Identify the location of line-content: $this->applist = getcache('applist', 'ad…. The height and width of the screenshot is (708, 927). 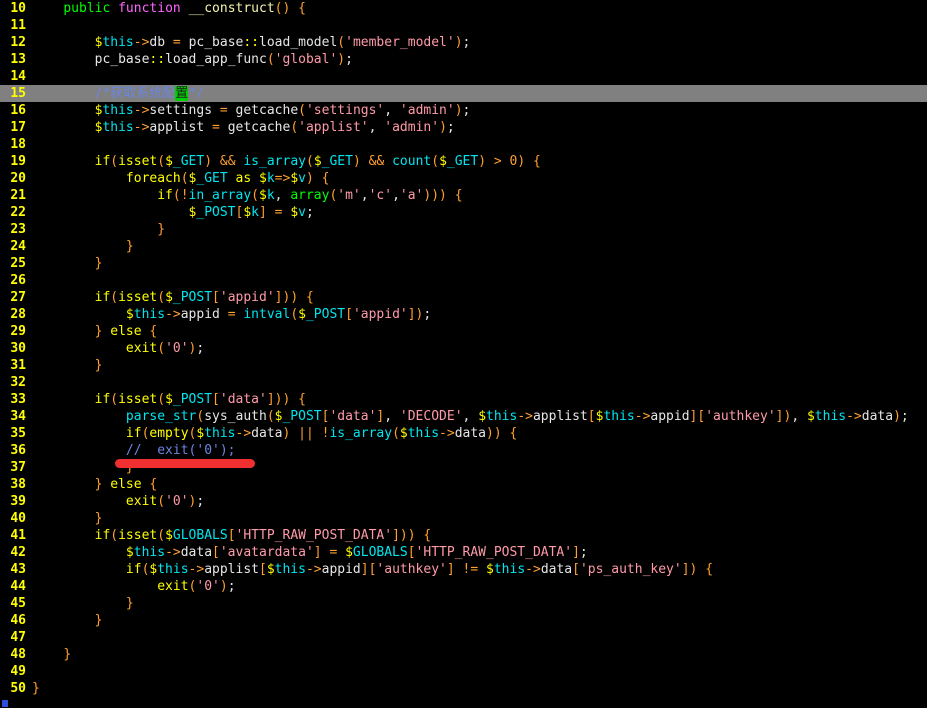
(274, 127).